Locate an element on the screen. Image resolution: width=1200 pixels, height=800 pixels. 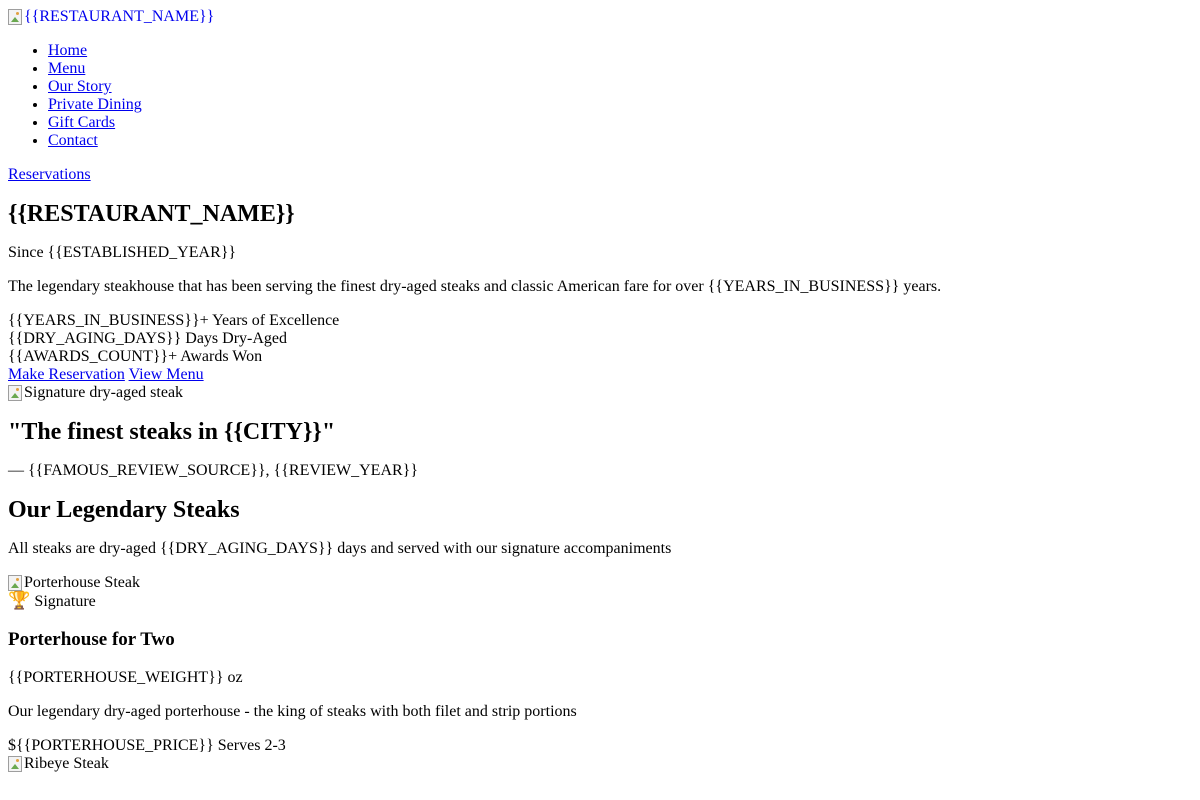
stat-awards-label: Awards Won is located at coordinates (220, 356).